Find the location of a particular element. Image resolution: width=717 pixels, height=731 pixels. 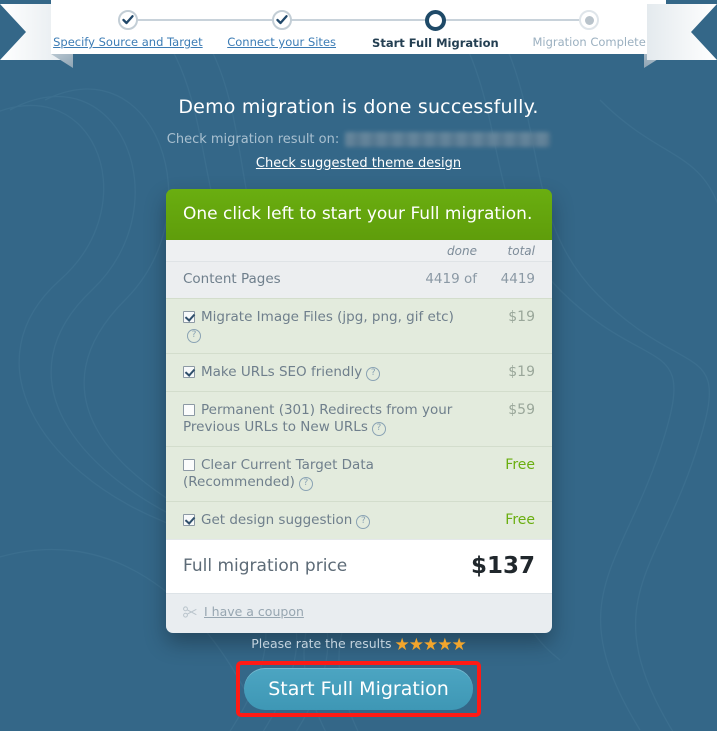

step-label: Specify Source and Target is located at coordinates (128, 42).